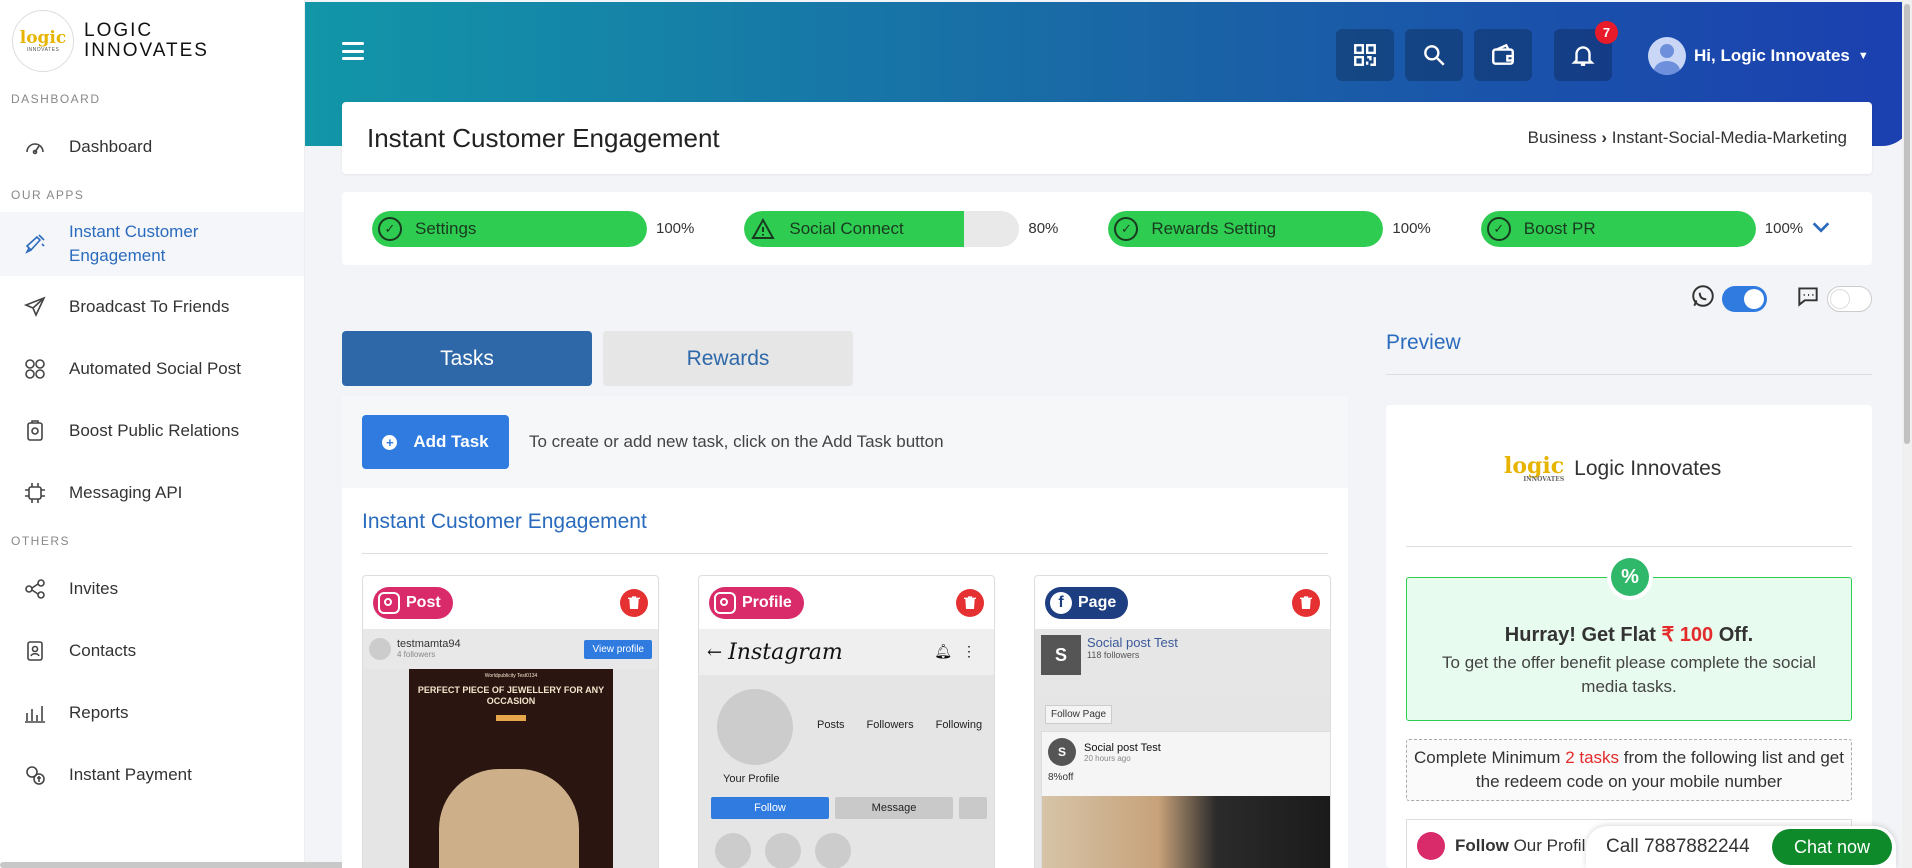 The image size is (1912, 868). What do you see at coordinates (1043, 228) in the screenshot?
I see `progress-value: 80%` at bounding box center [1043, 228].